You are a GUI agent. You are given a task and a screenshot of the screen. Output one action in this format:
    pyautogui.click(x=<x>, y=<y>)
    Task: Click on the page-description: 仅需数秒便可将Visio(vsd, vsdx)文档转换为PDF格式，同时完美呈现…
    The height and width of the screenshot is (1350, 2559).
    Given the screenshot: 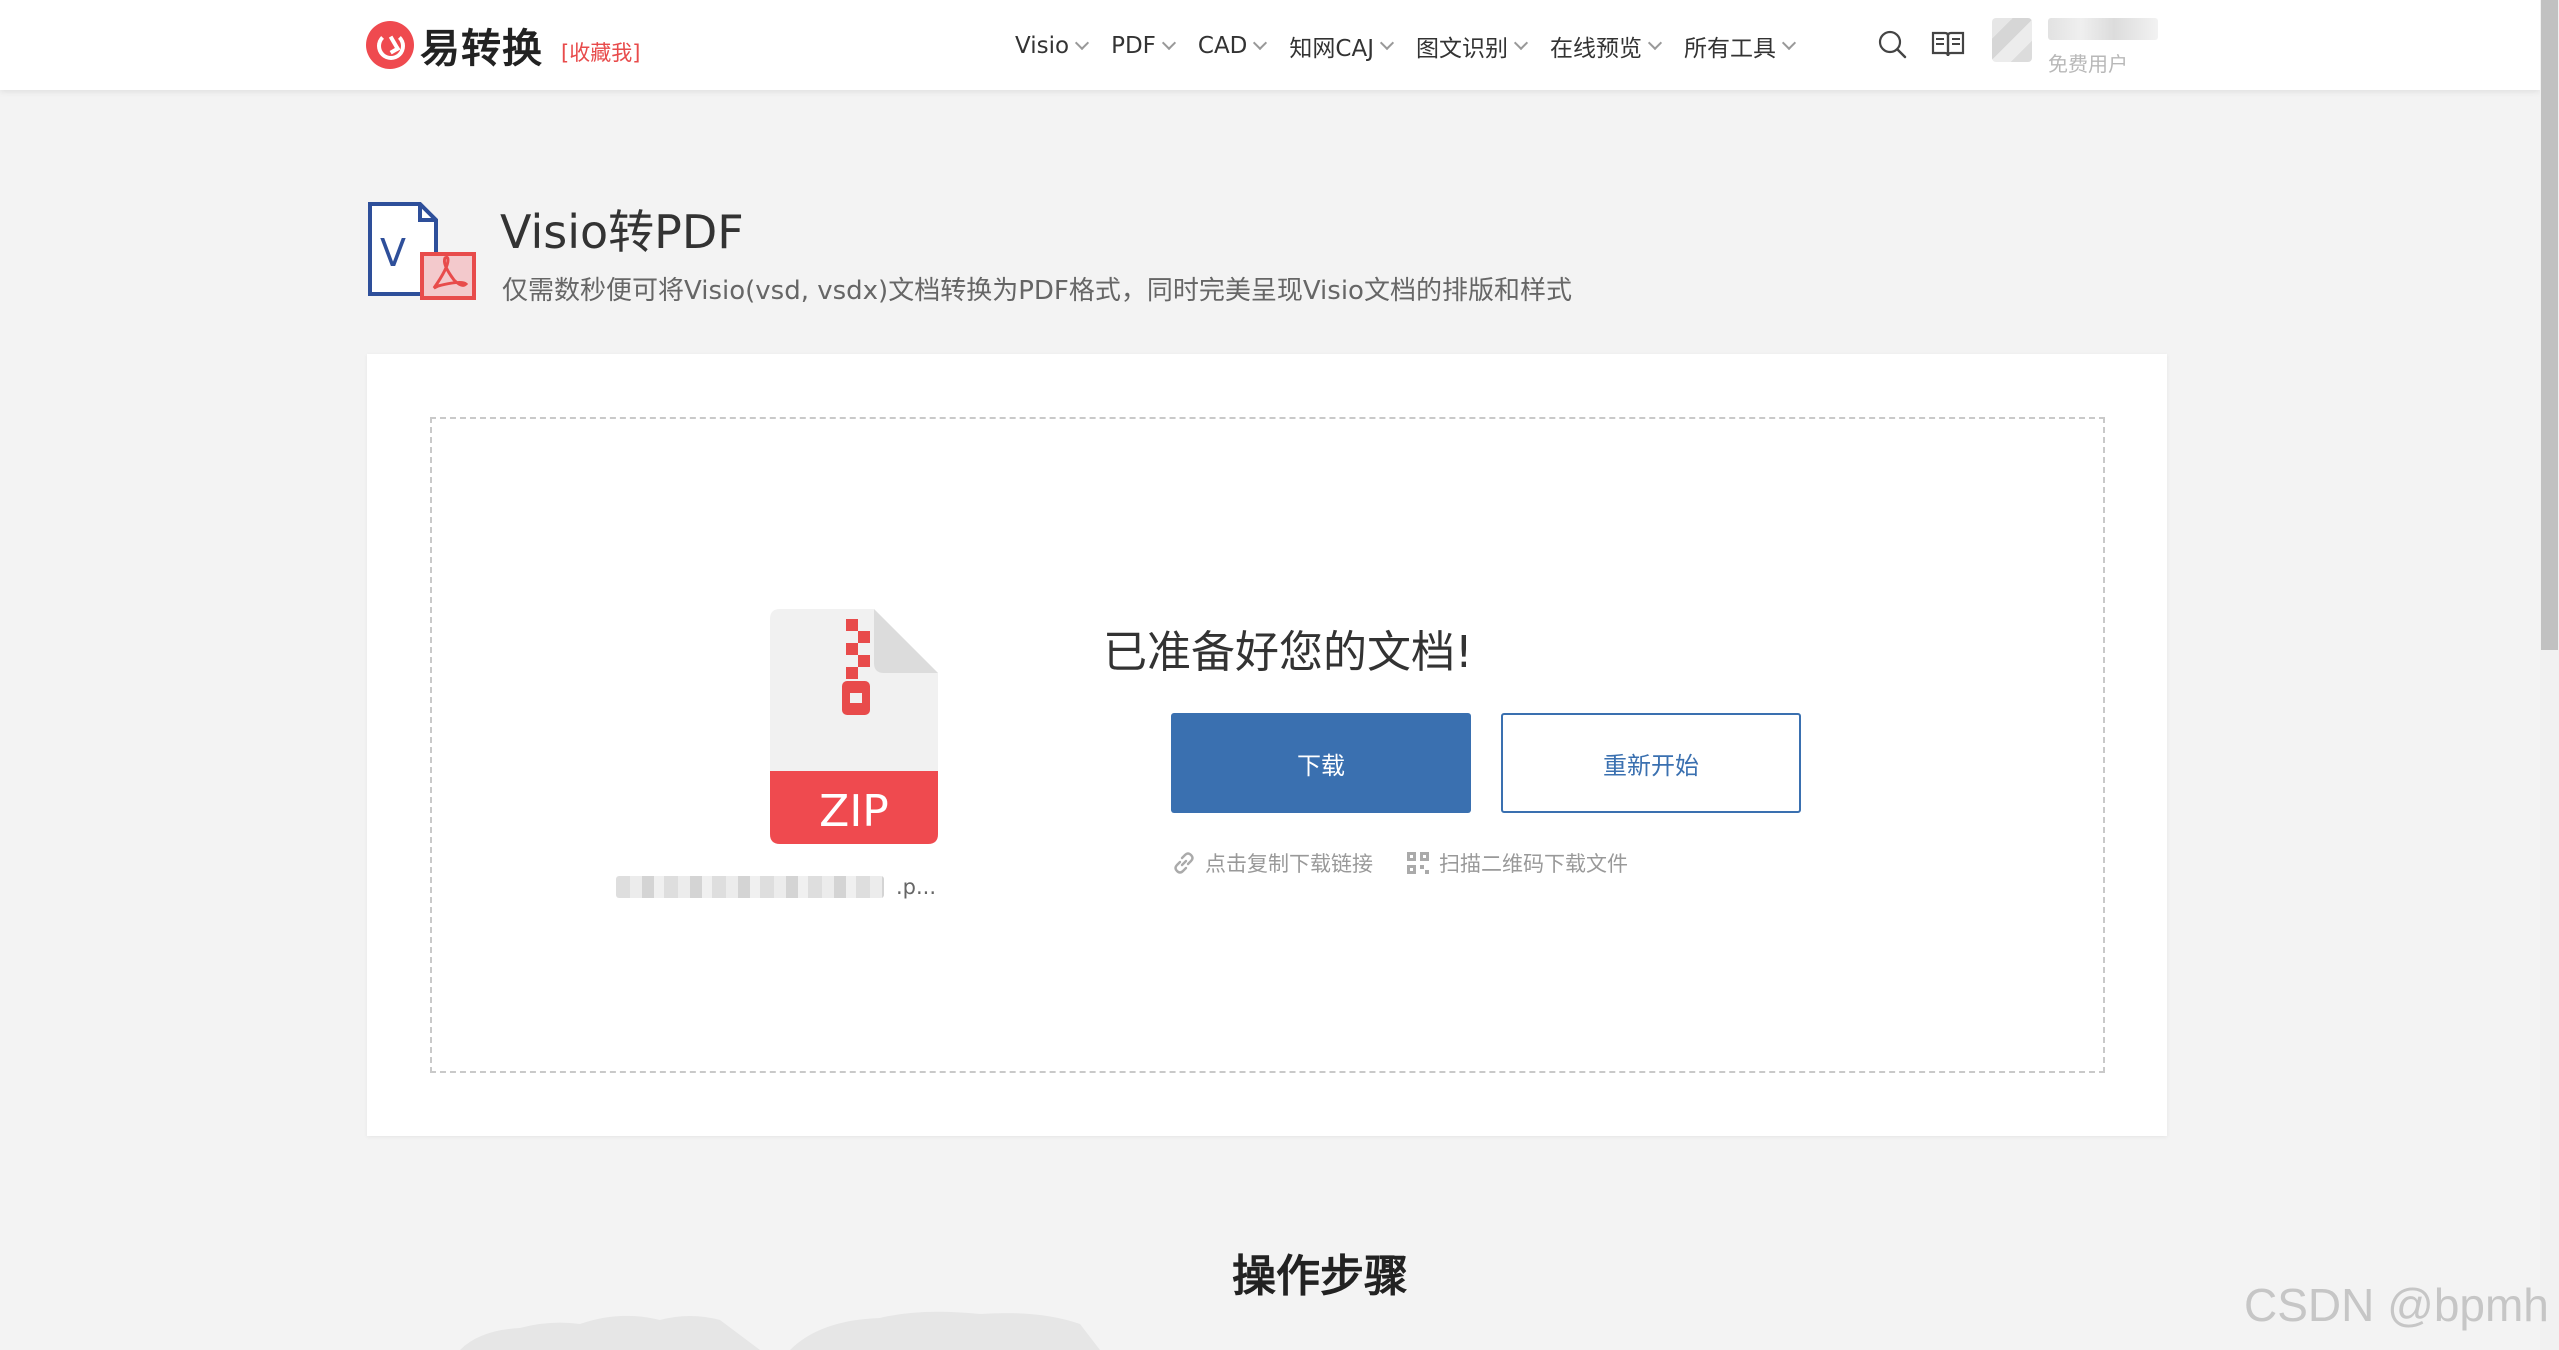 What is the action you would take?
    pyautogui.click(x=1037, y=291)
    